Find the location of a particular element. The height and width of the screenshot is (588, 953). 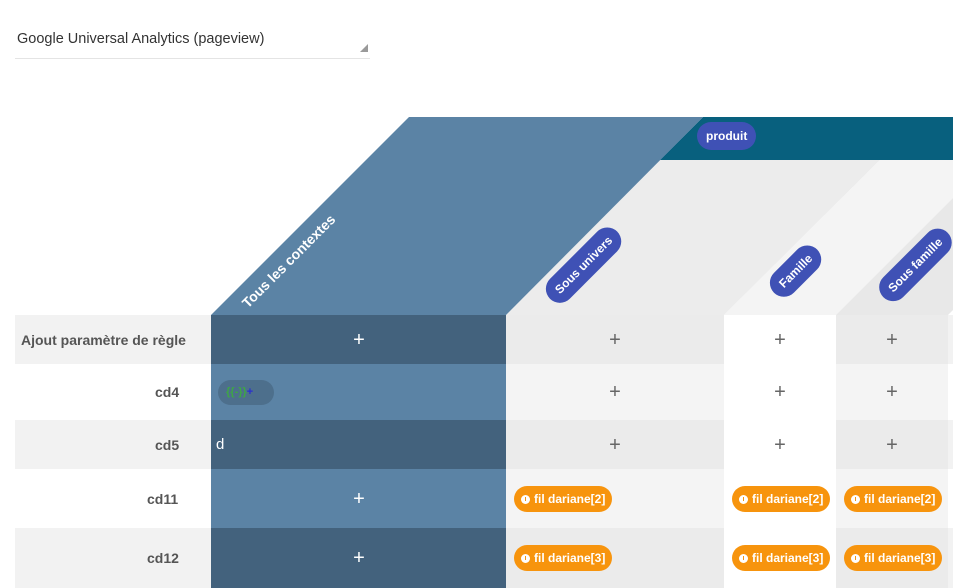

cd12-sous-famille-tag: fil dariane[3] is located at coordinates (893, 558).